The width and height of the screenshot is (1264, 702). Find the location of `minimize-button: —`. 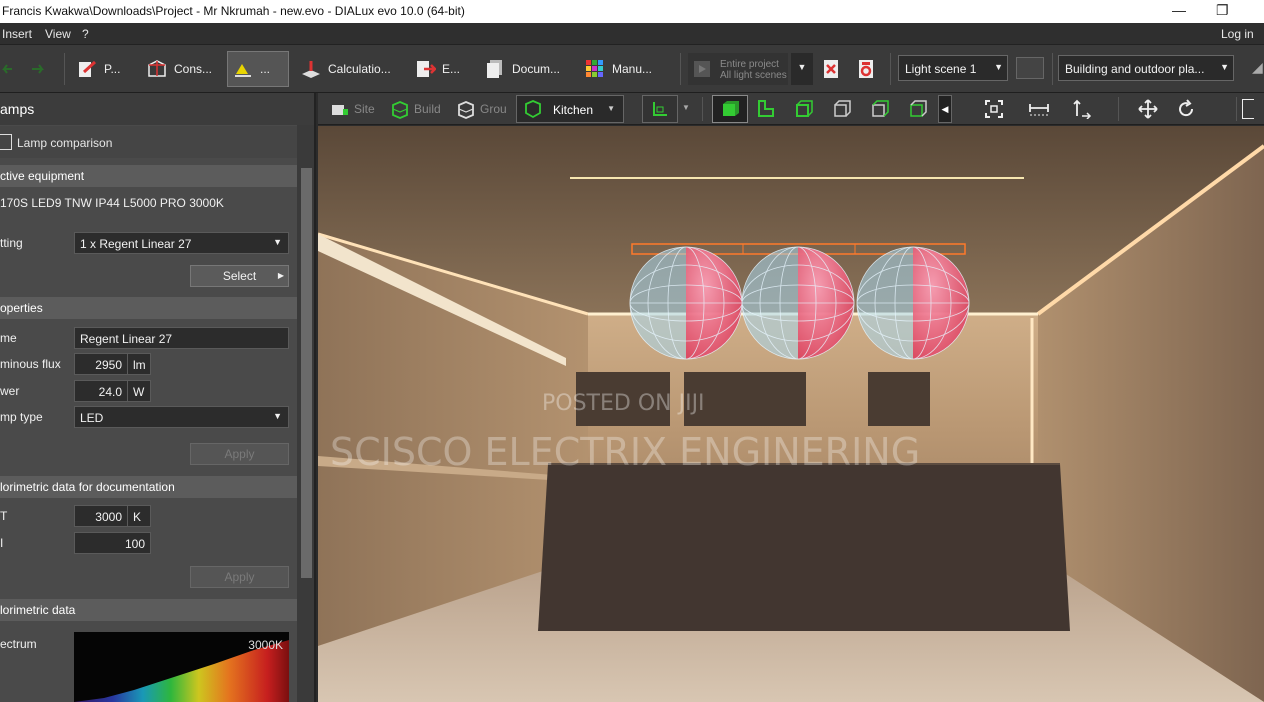

minimize-button: — is located at coordinates (1179, 10).